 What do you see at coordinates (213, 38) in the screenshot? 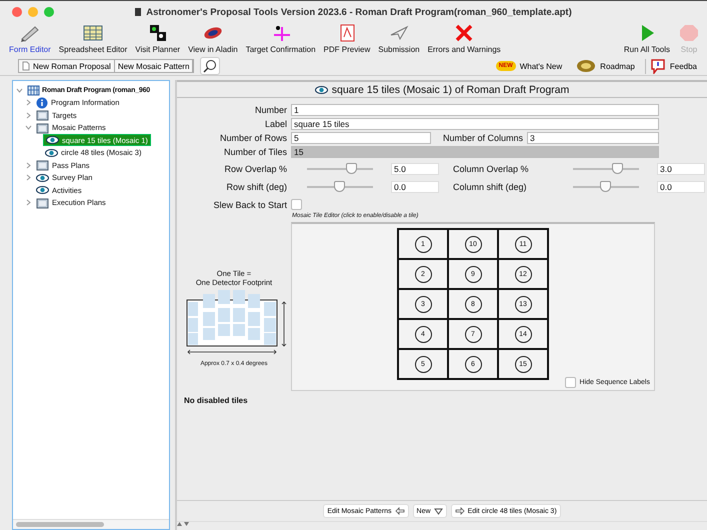
I see `toolbar-button: View in Aladin` at bounding box center [213, 38].